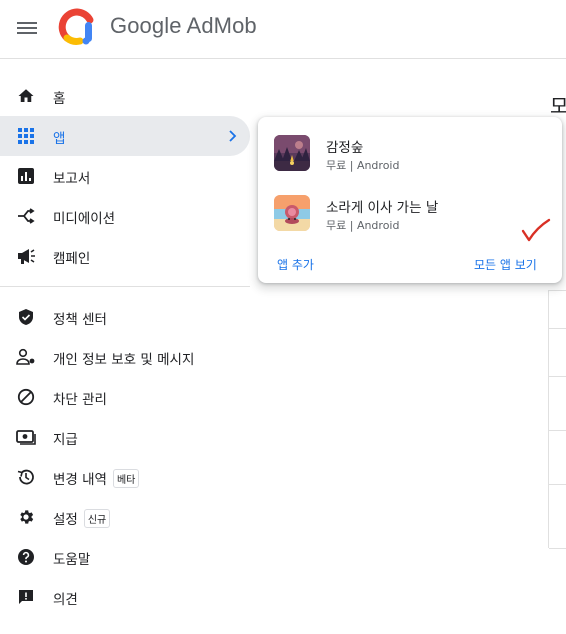 Image resolution: width=566 pixels, height=634 pixels. I want to click on app-name: 소라게 이사 가는 날, so click(382, 208).